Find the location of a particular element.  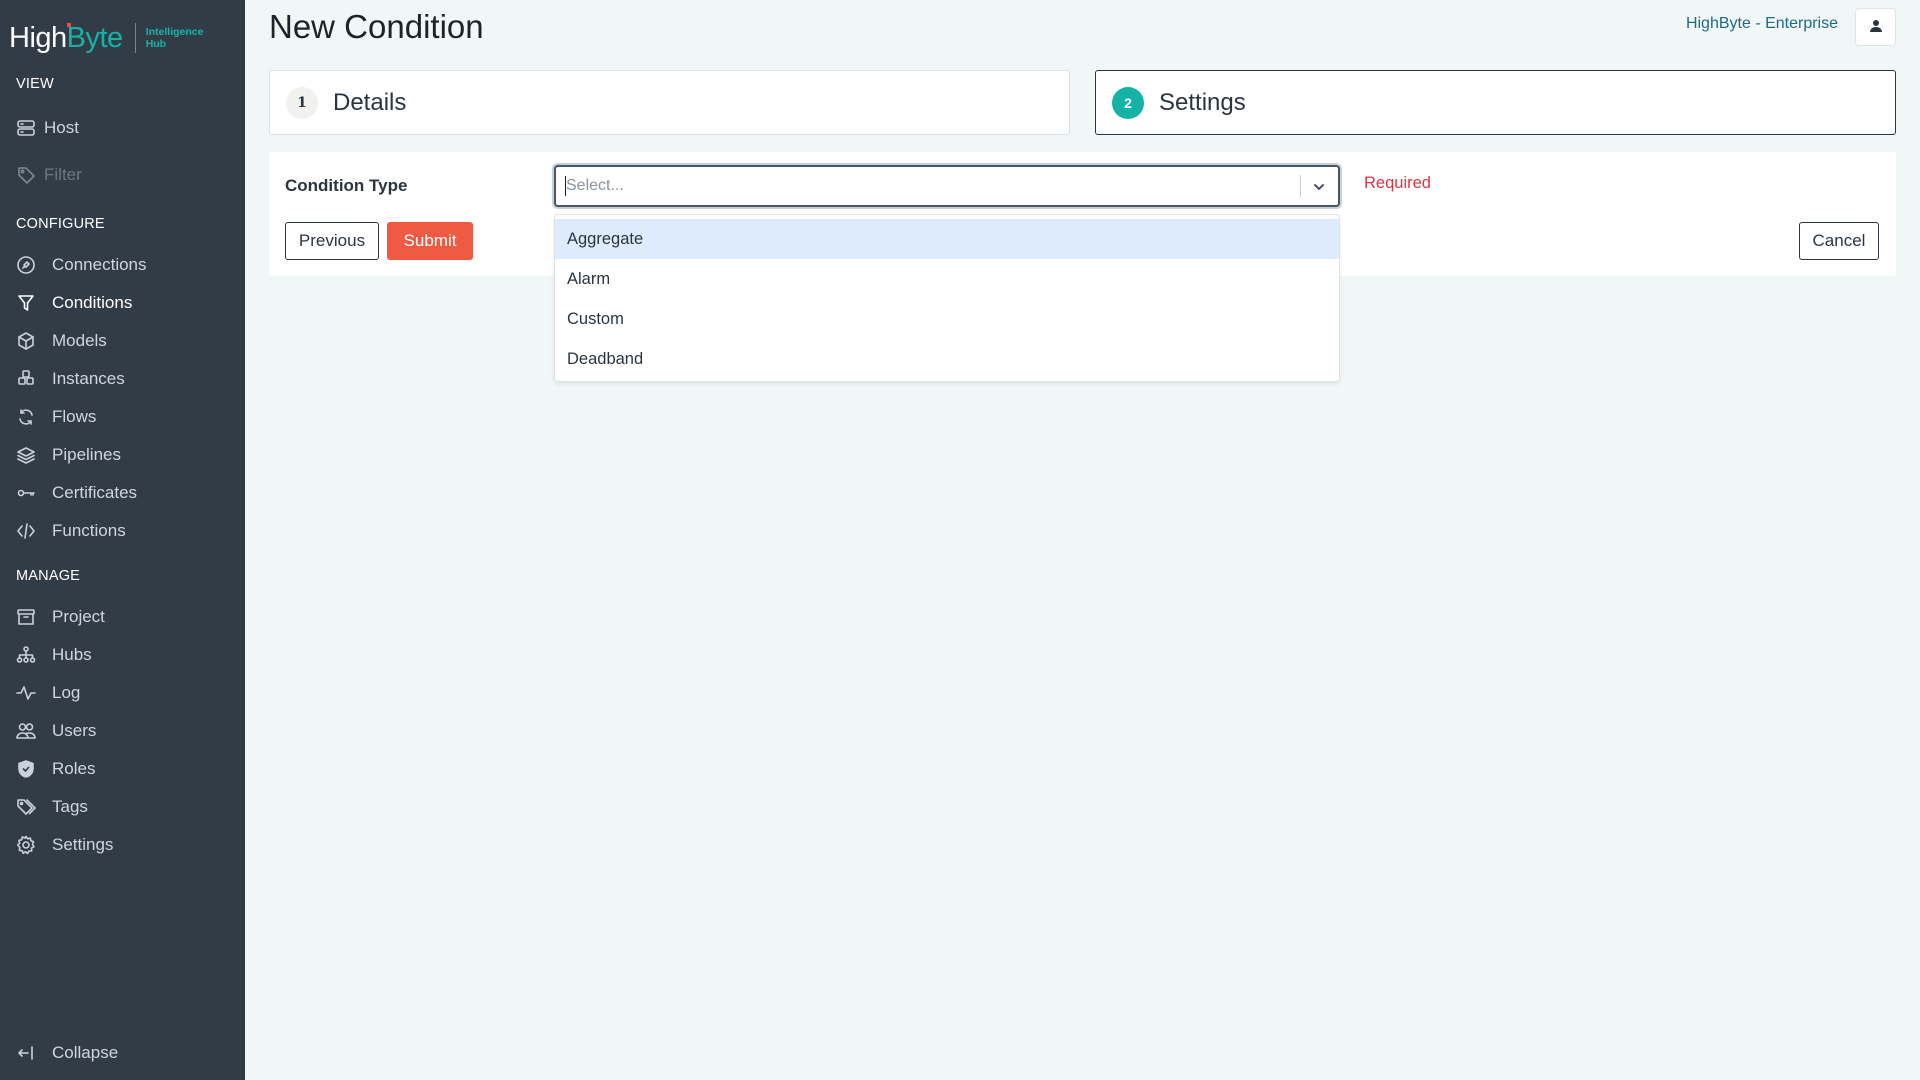

org-name-link: HighByte - Enterprise is located at coordinates (1762, 24).